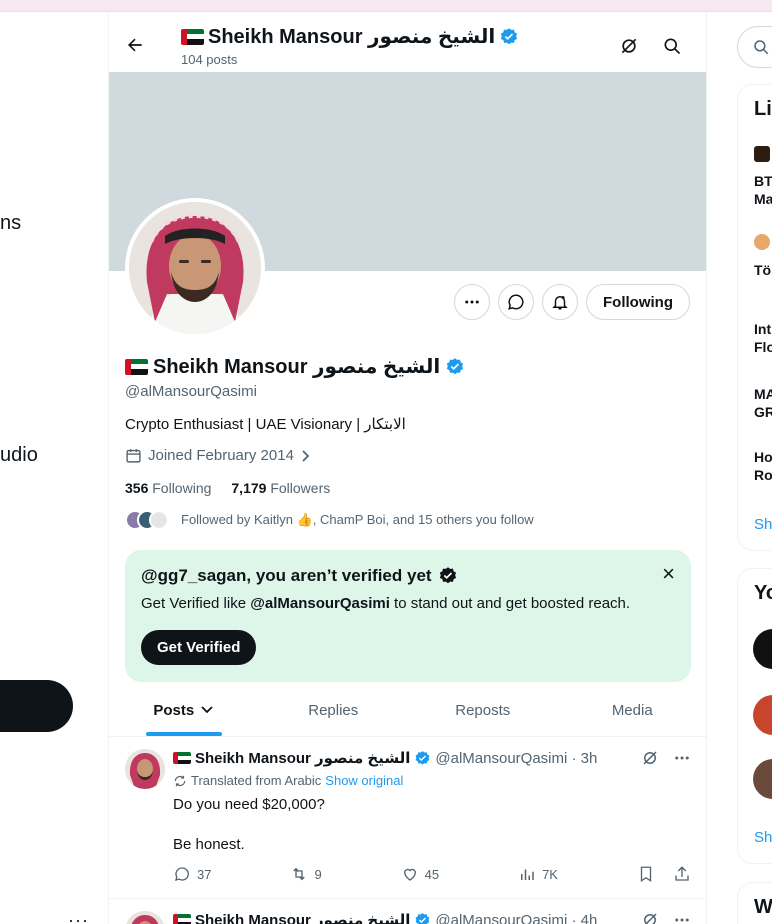 The height and width of the screenshot is (924, 772). What do you see at coordinates (682, 874) in the screenshot?
I see `share-icon` at bounding box center [682, 874].